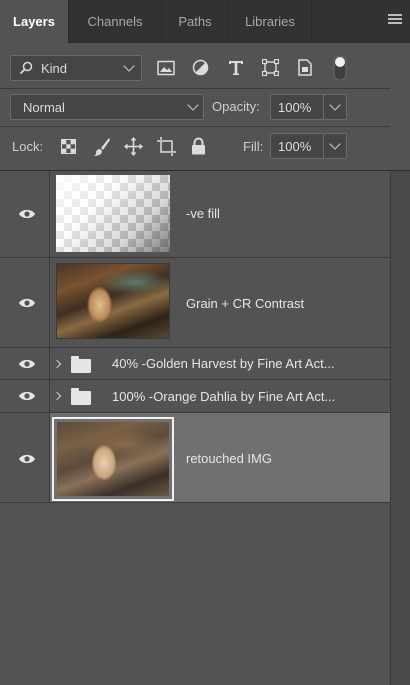 The width and height of the screenshot is (410, 685). What do you see at coordinates (253, 146) in the screenshot?
I see `fill-label: Fill:` at bounding box center [253, 146].